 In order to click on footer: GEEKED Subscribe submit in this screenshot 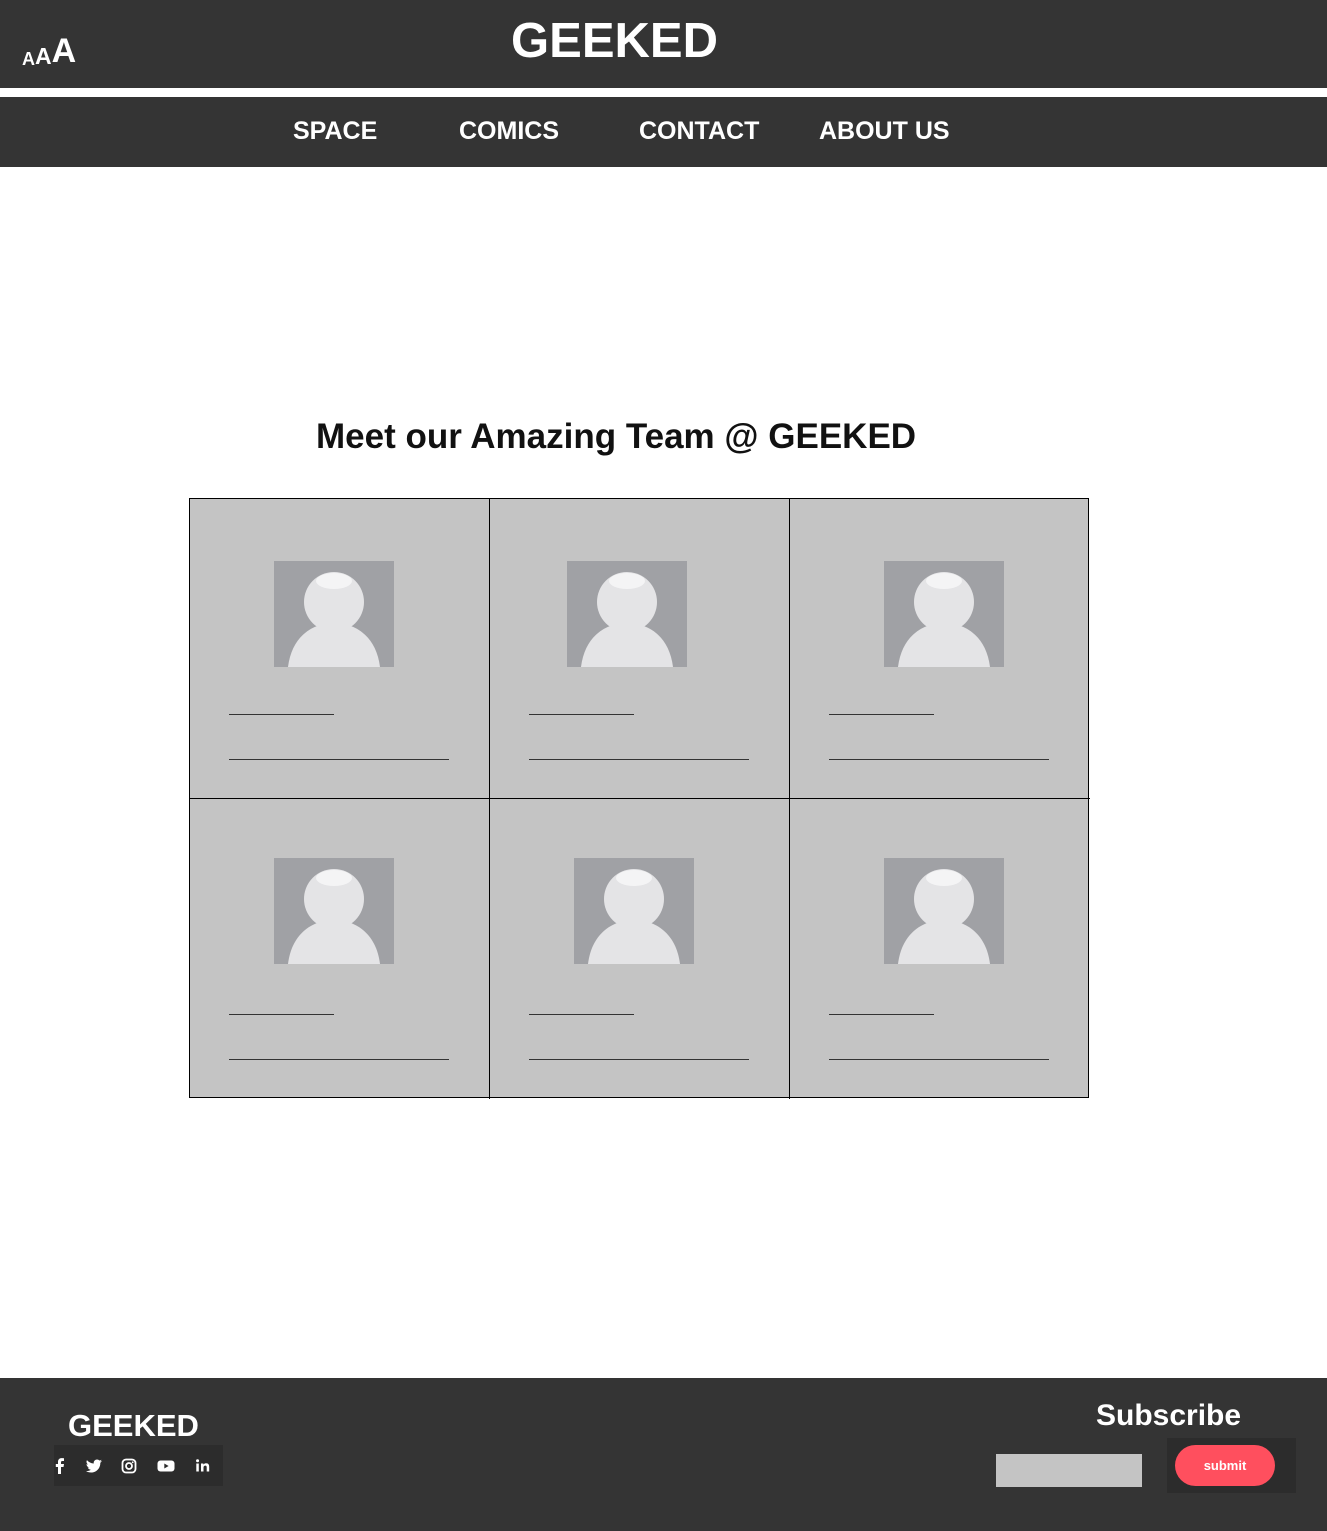, I will do `click(663, 1454)`.